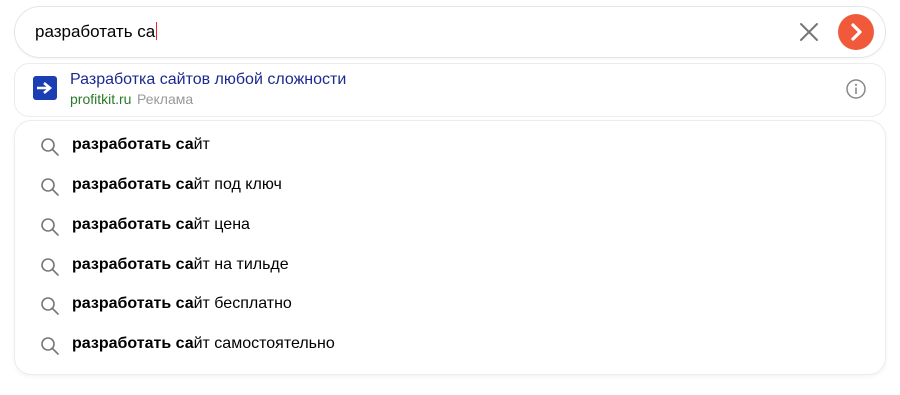 The height and width of the screenshot is (395, 900). I want to click on suggestion-text: разработать сайт самостоятельно, so click(203, 343).